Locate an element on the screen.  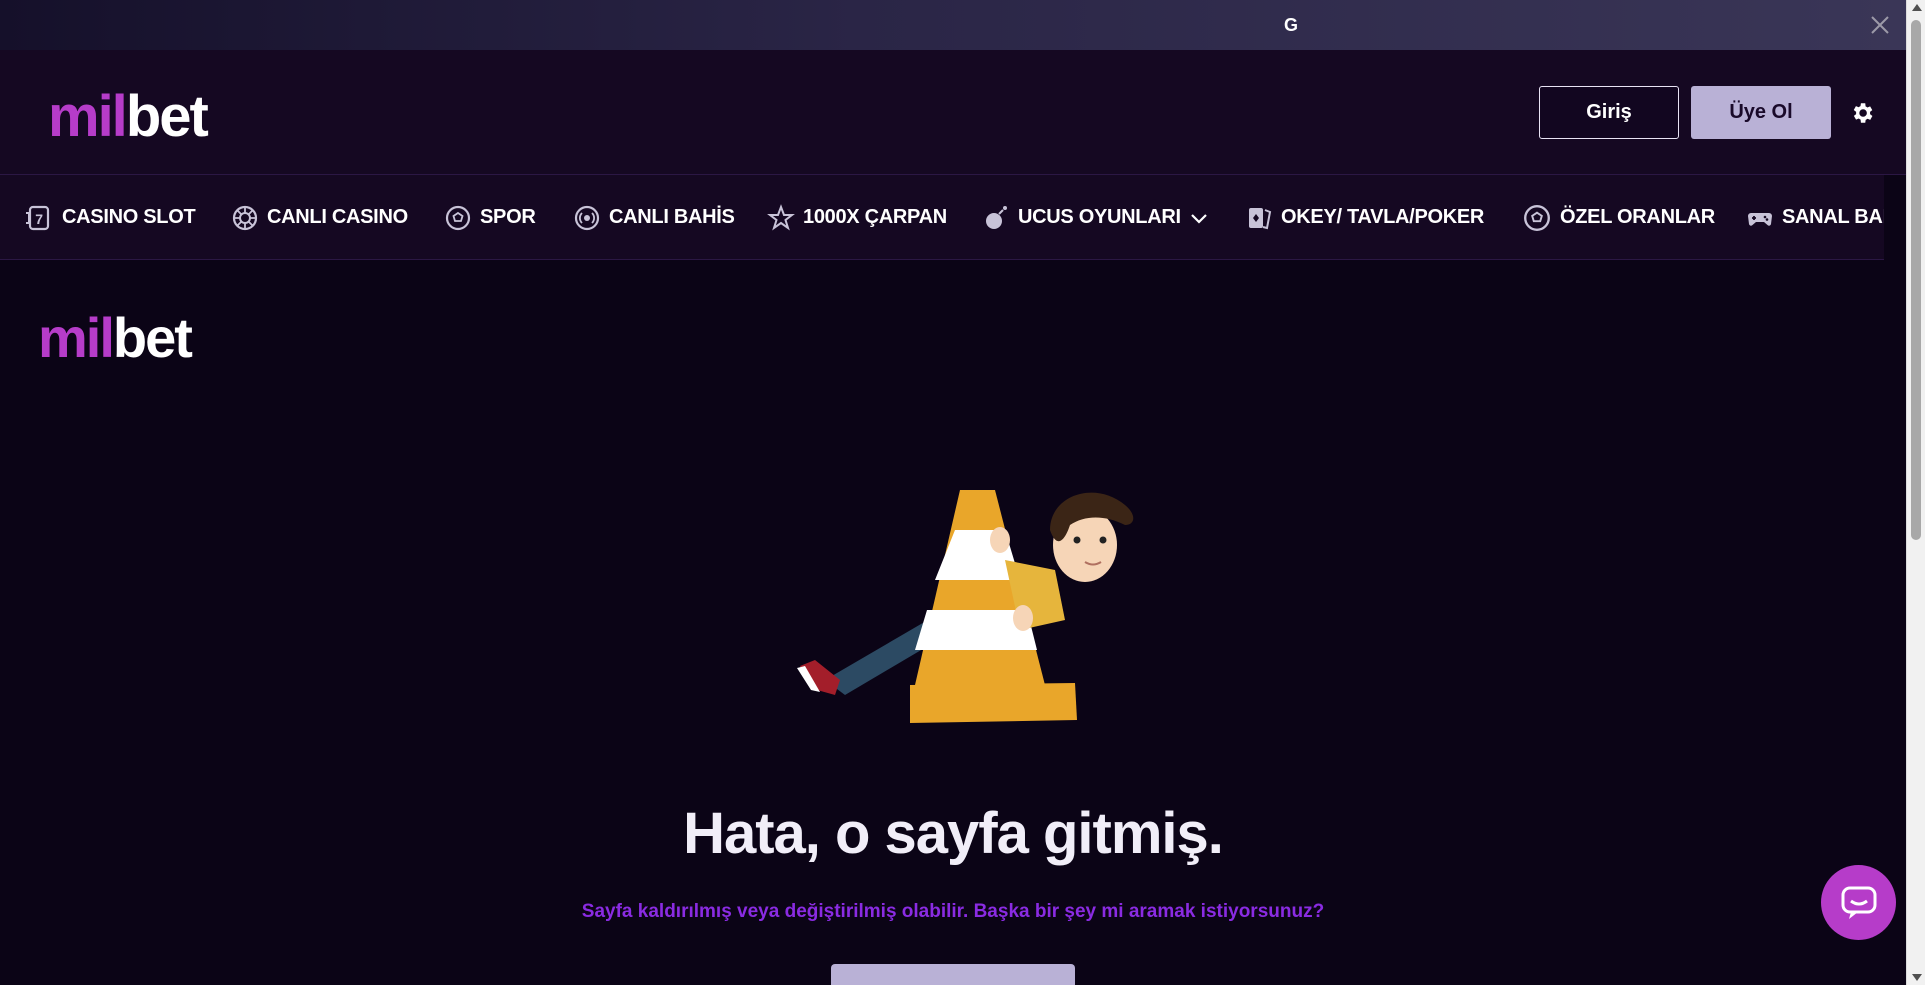
gear-icon is located at coordinates (1862, 113).